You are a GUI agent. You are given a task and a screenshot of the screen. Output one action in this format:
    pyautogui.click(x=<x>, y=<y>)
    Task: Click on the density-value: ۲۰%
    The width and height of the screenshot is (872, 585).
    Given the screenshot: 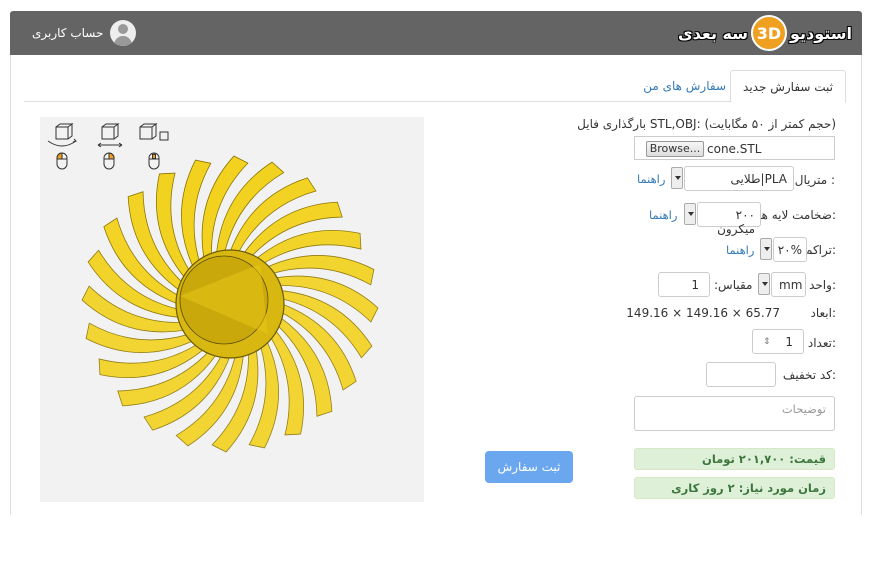 What is the action you would take?
    pyautogui.click(x=789, y=250)
    